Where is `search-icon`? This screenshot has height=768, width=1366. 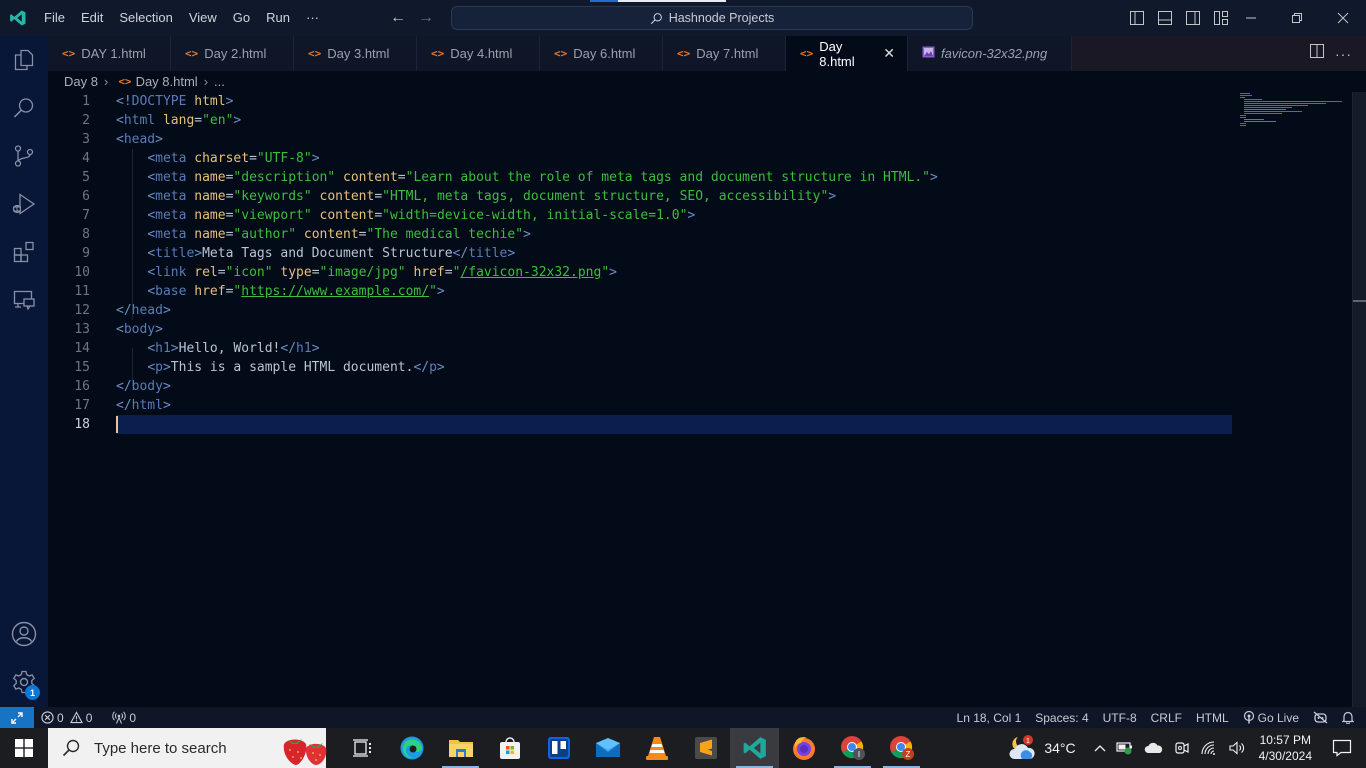
search-icon is located at coordinates (24, 108).